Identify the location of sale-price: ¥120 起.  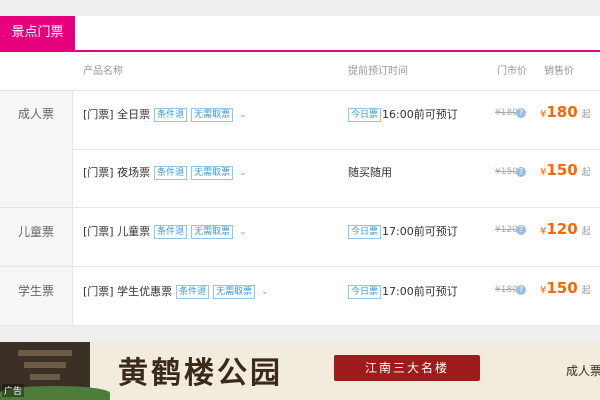
(565, 228).